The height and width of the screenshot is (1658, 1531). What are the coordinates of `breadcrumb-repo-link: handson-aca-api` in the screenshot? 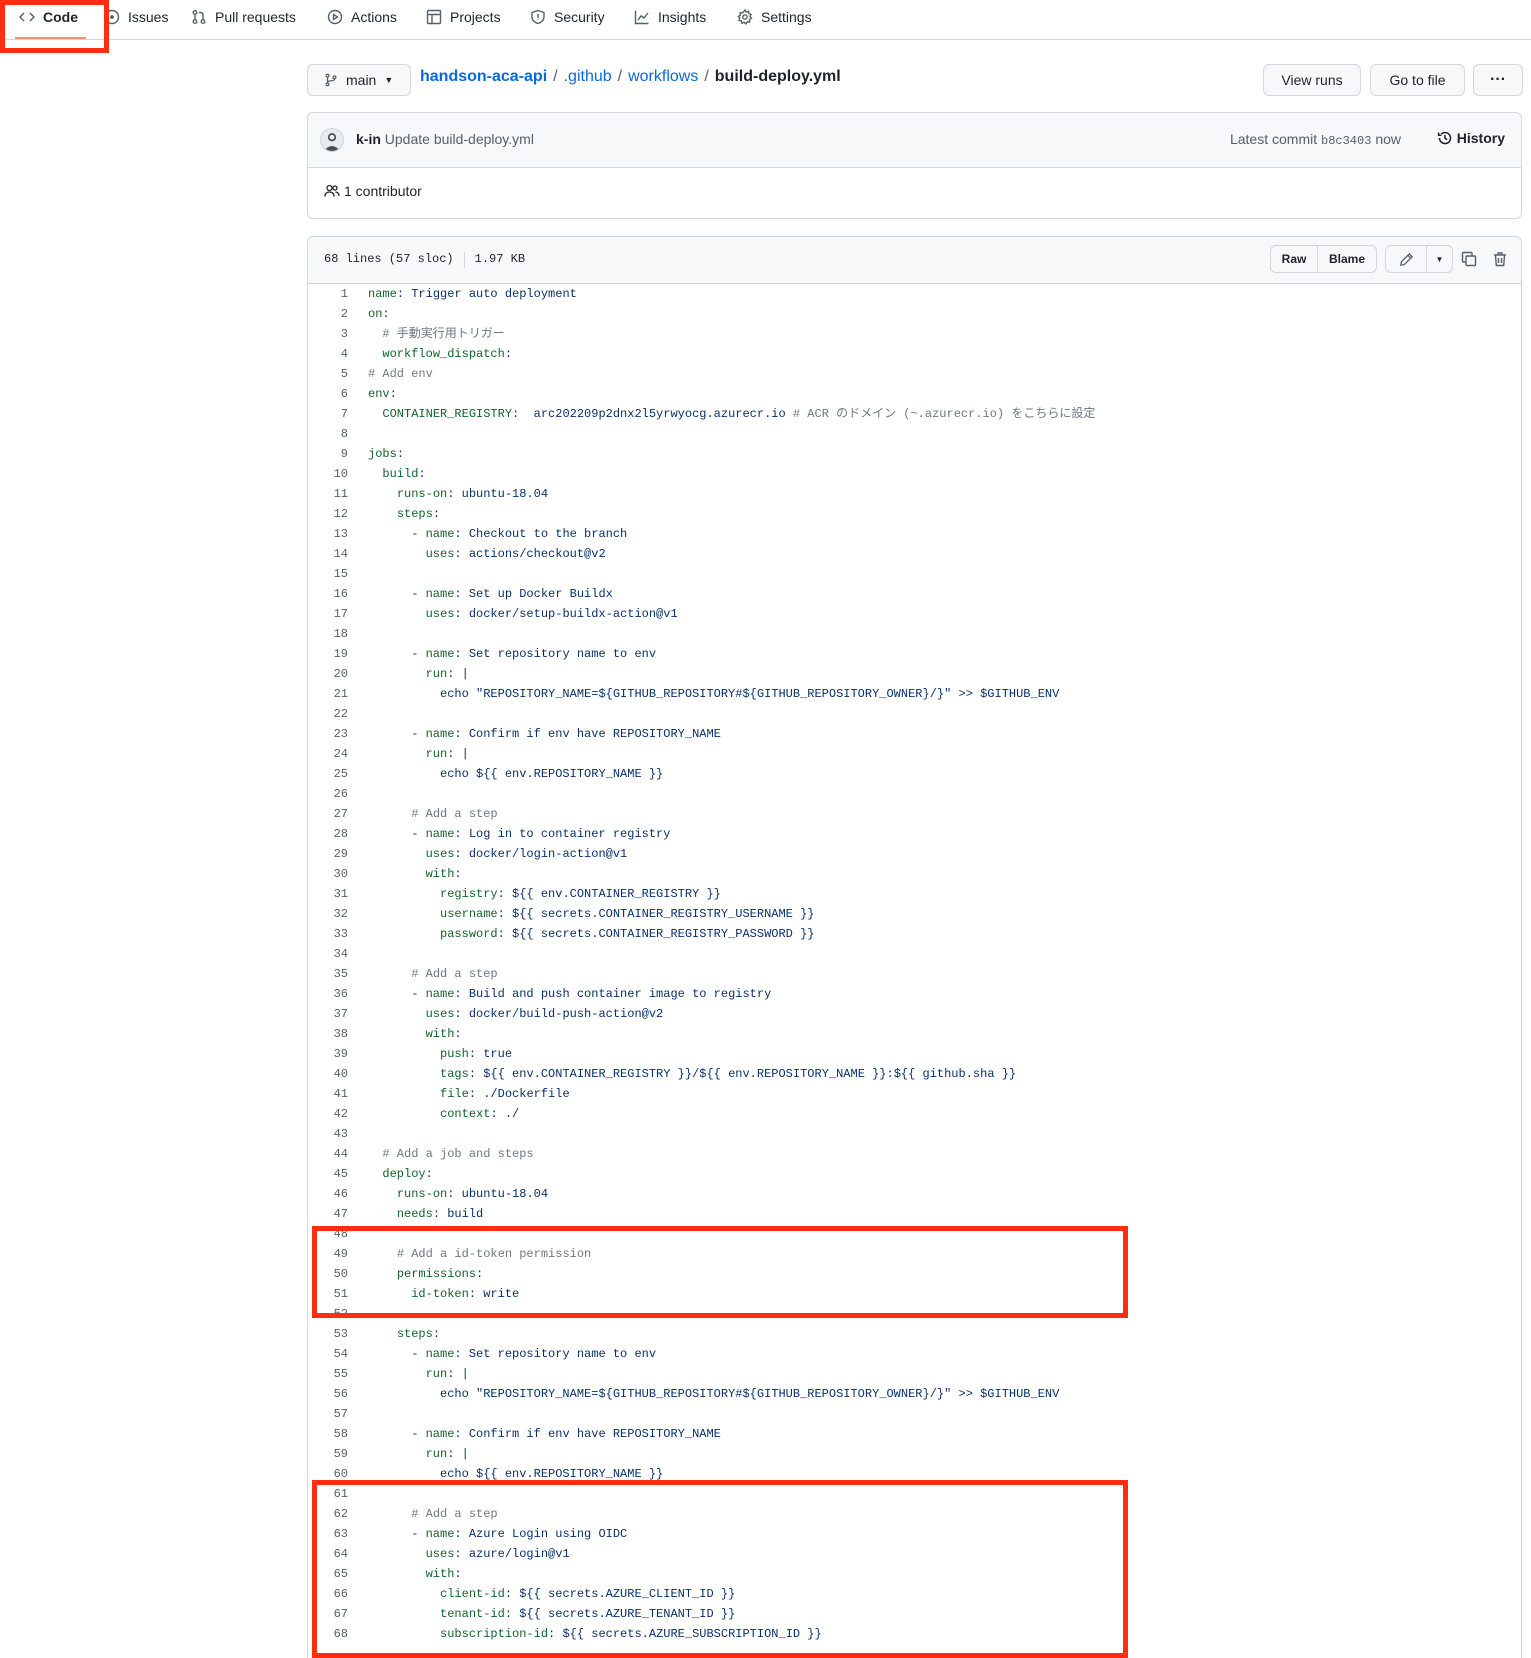 It's located at (483, 76).